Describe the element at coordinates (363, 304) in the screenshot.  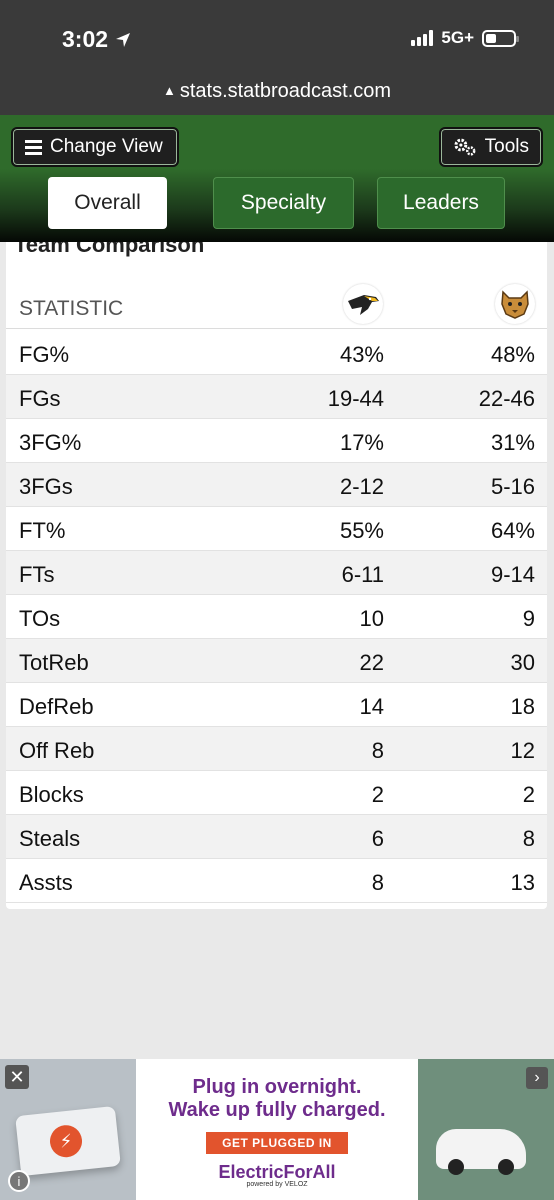
I see `hawk-logo-icon` at that location.